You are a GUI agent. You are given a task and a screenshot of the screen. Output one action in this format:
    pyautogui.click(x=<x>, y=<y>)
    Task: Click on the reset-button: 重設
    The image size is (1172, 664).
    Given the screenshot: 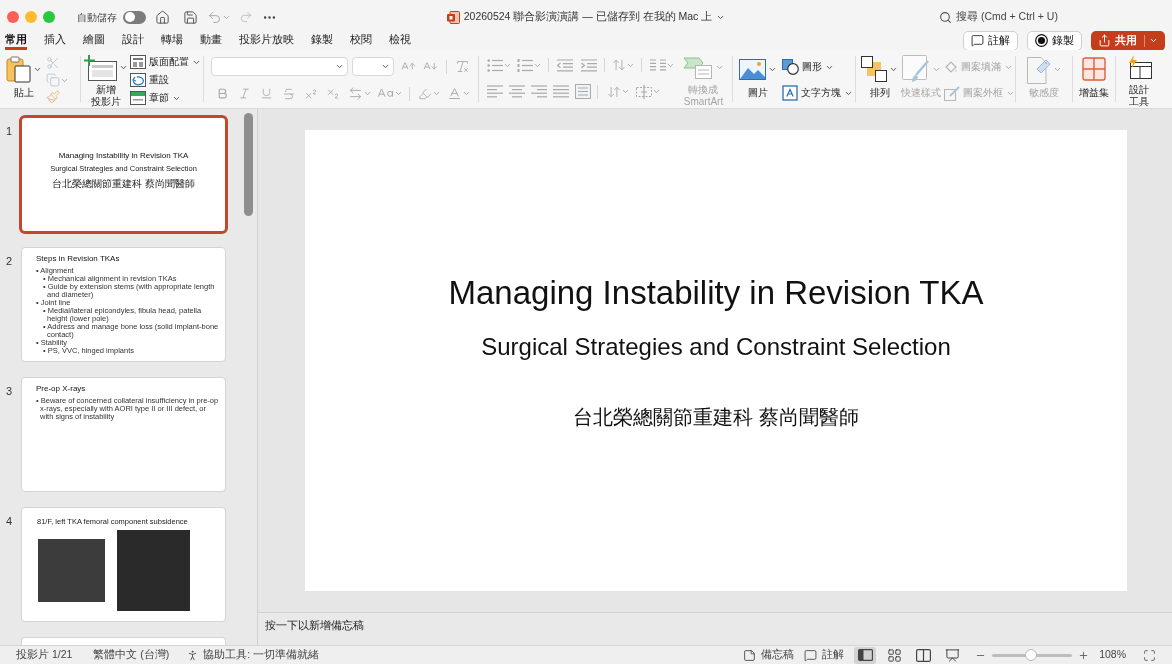 What is the action you would take?
    pyautogui.click(x=165, y=80)
    